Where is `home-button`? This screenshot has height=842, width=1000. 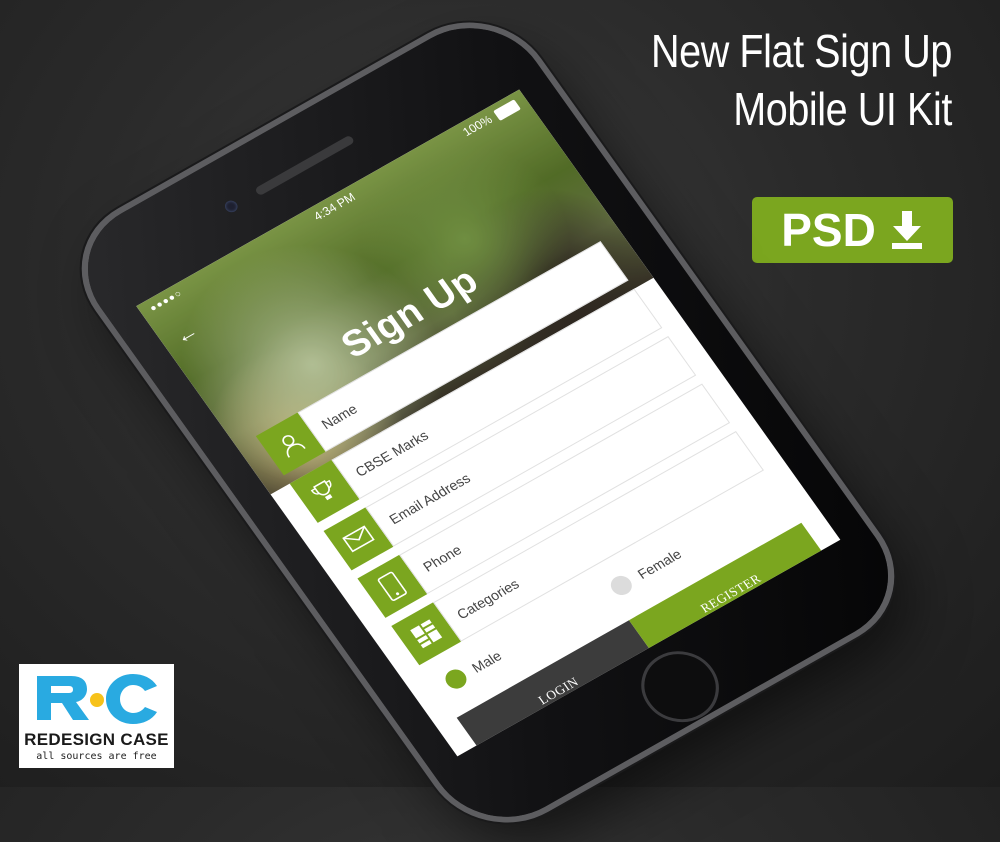
home-button is located at coordinates (680, 687).